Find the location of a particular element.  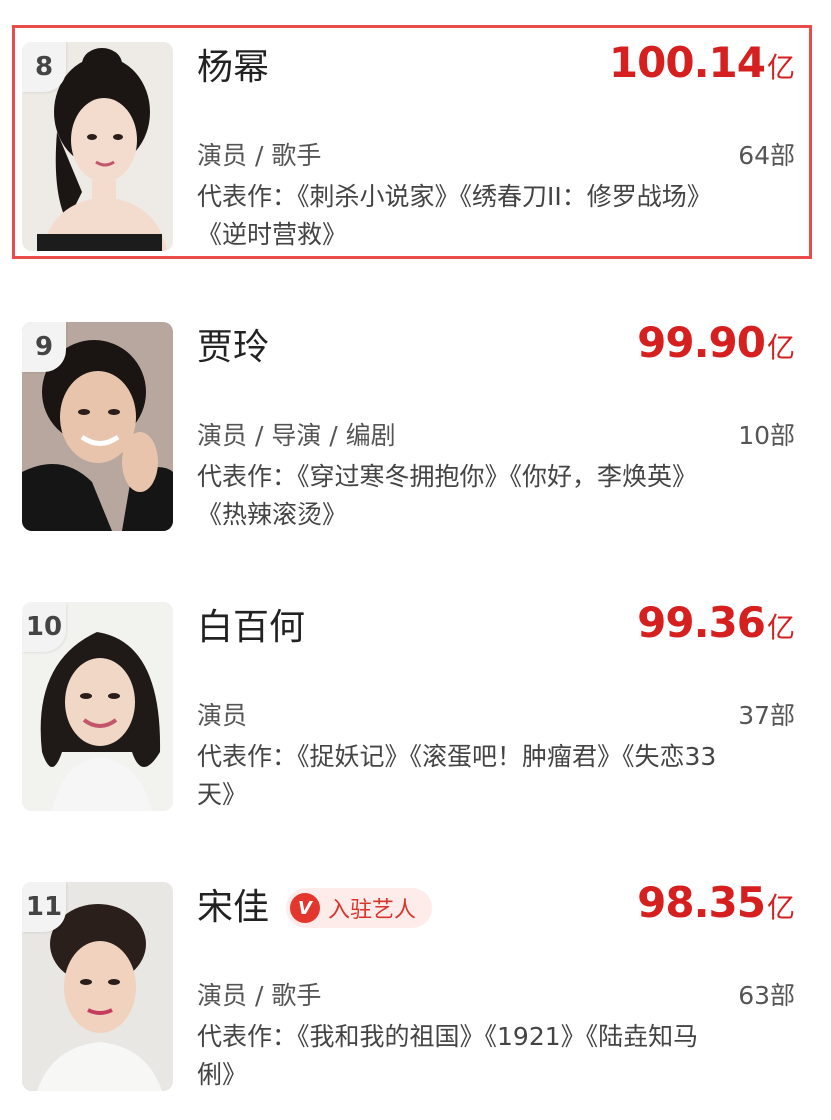

actor-photo: 11 is located at coordinates (97, 986).